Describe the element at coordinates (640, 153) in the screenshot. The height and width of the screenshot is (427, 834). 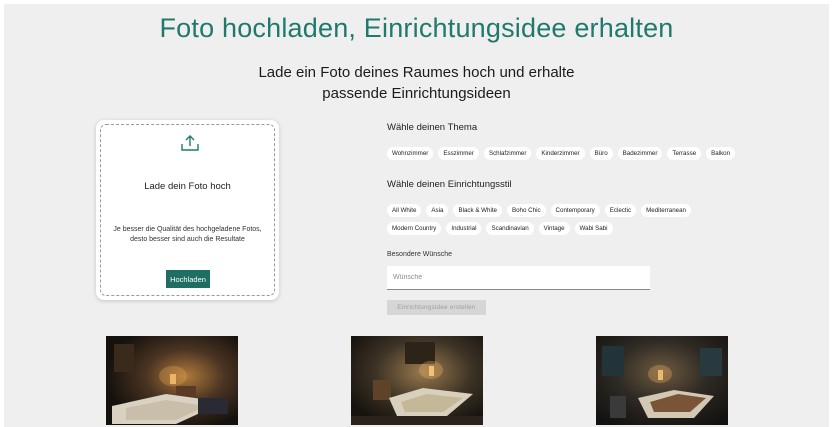
I see `theme-chip-badezimmer: Badezimmer` at that location.